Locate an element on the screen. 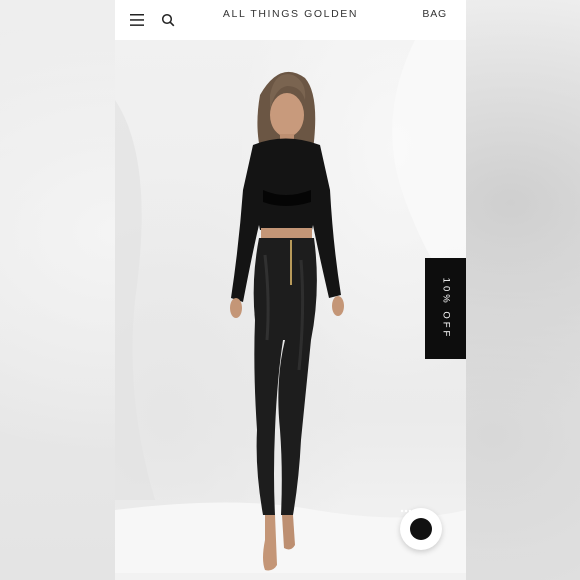 This screenshot has width=580, height=580. promo-discount-tab: 10% OFF is located at coordinates (445, 308).